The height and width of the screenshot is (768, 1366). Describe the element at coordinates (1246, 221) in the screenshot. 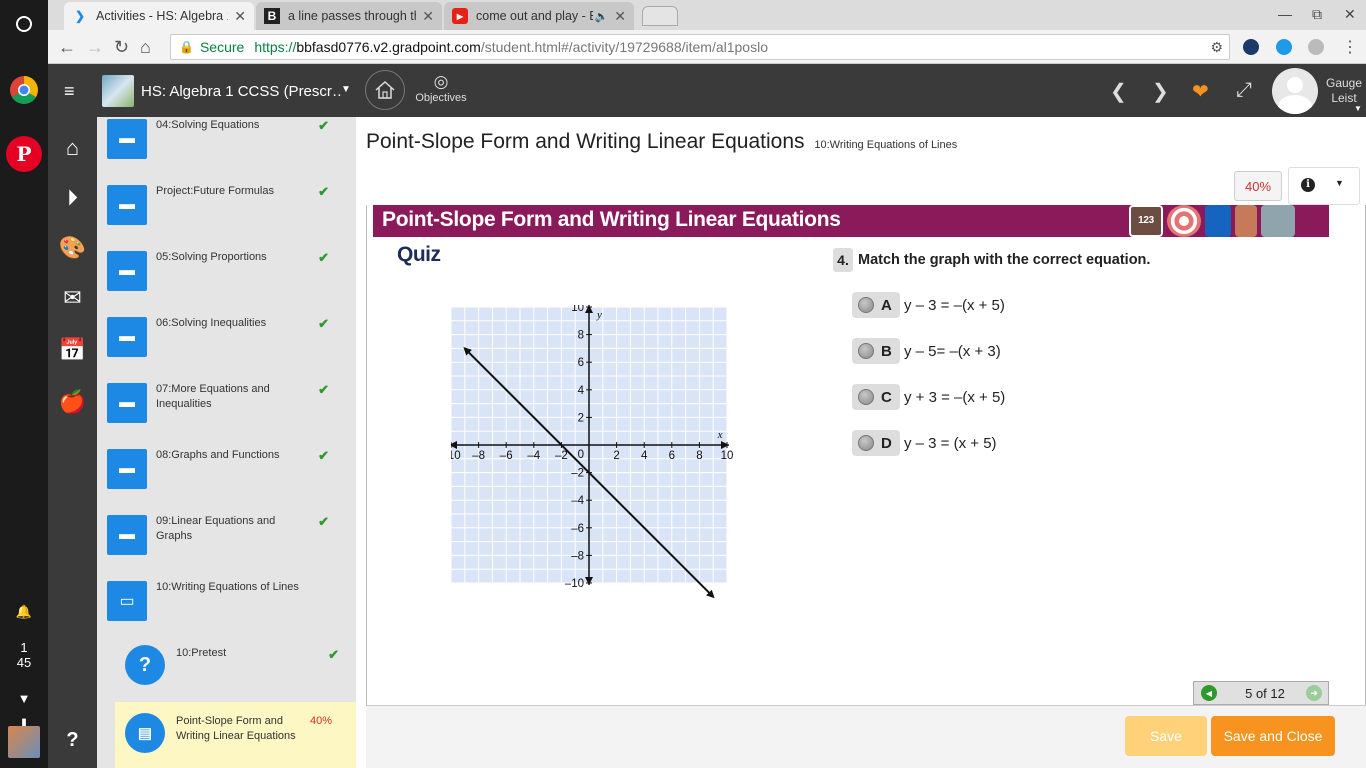

I see `toolbox-icon` at that location.